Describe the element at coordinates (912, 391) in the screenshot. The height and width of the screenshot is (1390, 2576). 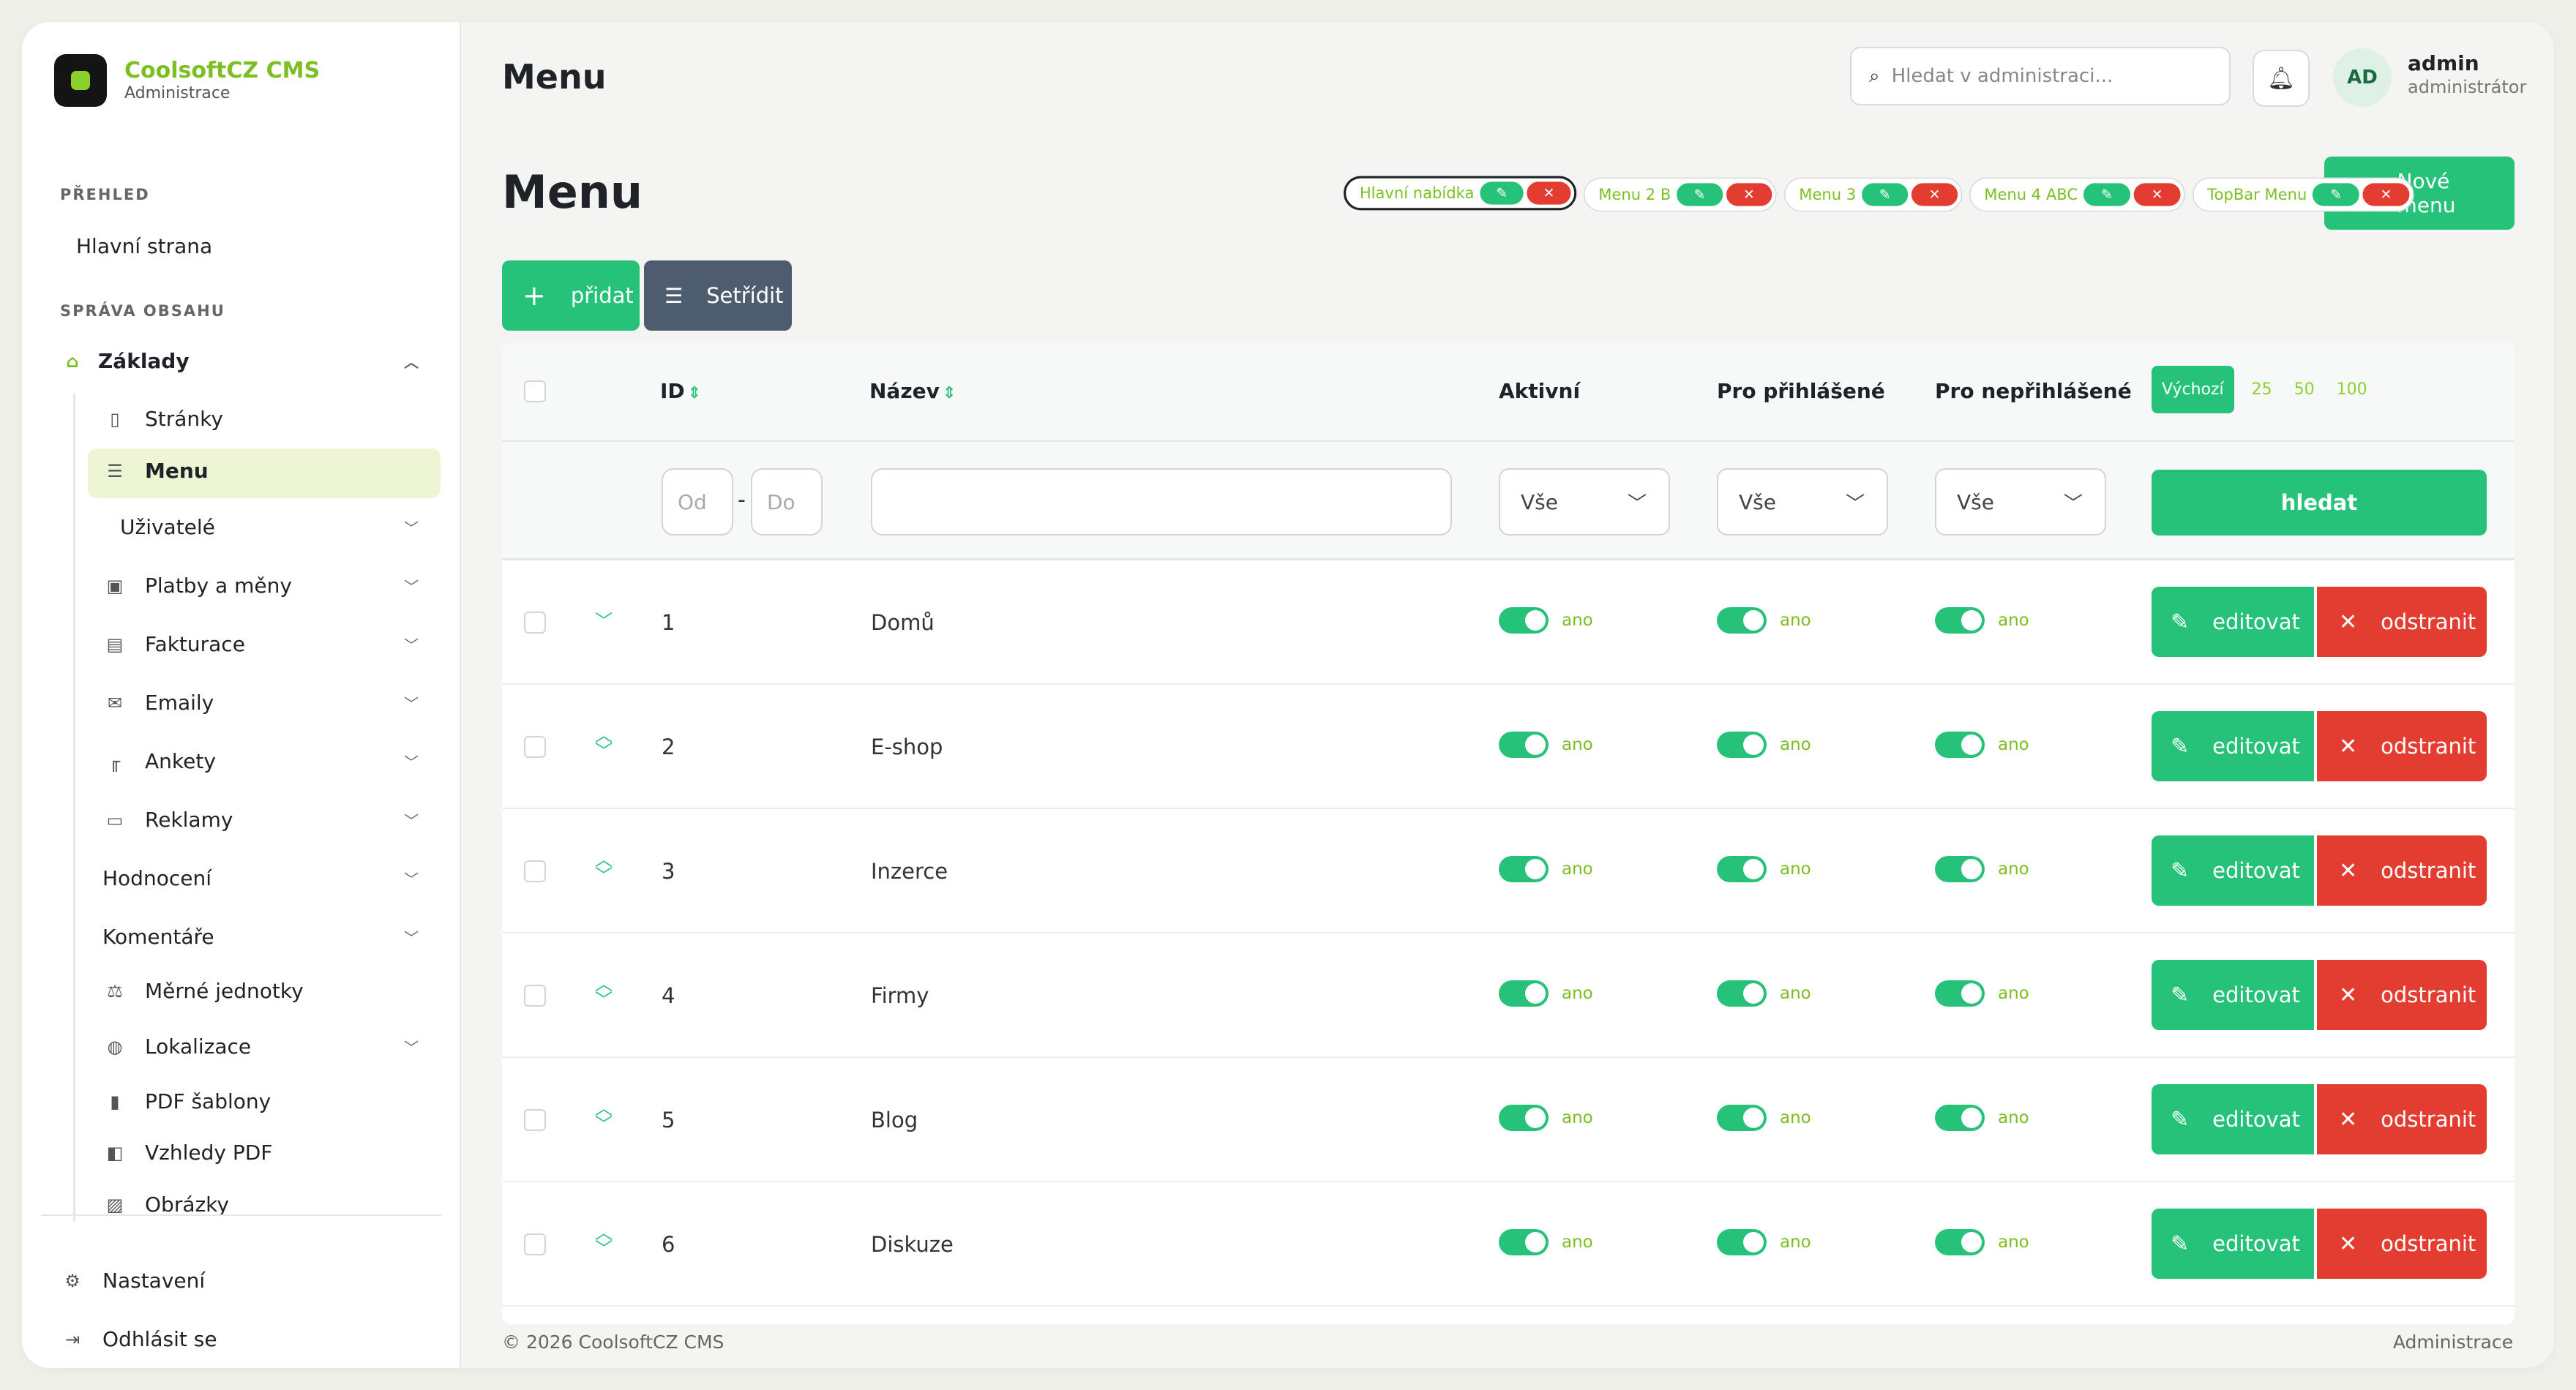
I see `column-header-name: Název ⇕` at that location.